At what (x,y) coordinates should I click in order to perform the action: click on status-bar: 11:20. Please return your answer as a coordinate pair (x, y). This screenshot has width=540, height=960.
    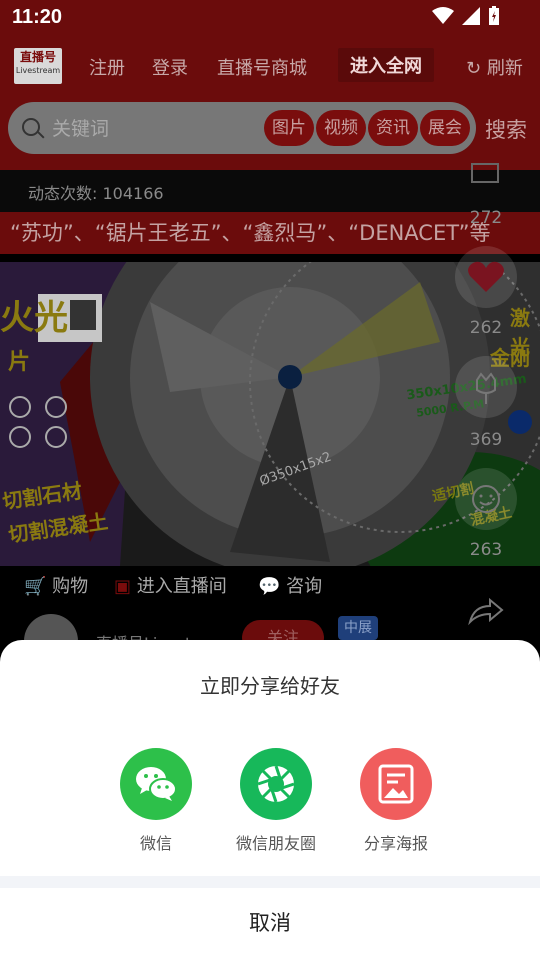
    Looking at the image, I should click on (270, 18).